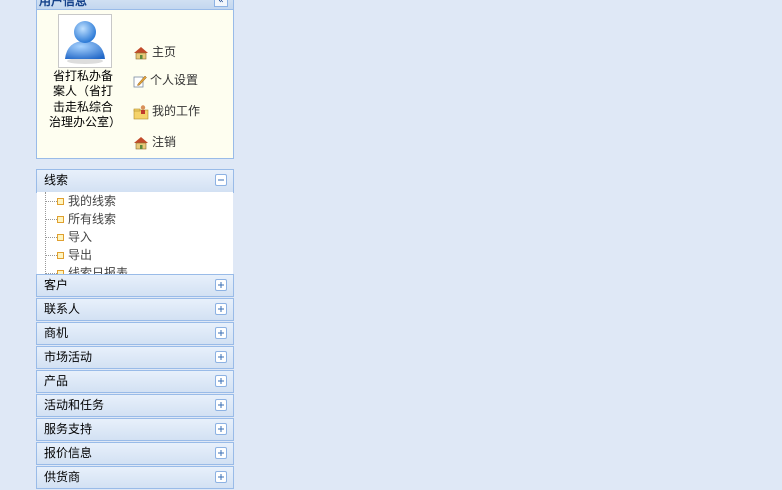 The image size is (782, 490). Describe the element at coordinates (80, 255) in the screenshot. I see `tree-item-label: 导出` at that location.